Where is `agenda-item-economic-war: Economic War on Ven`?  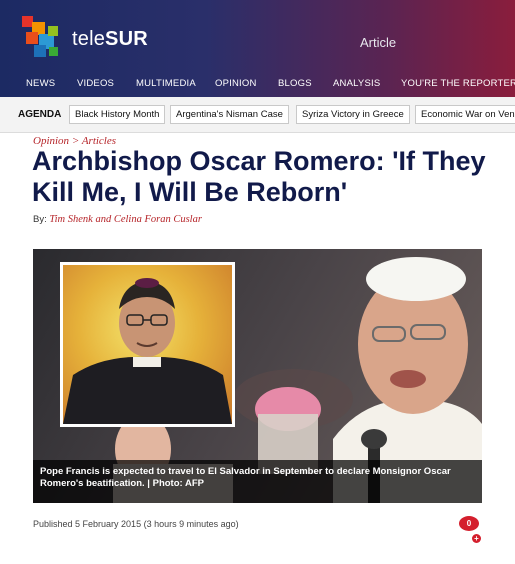
agenda-item-economic-war: Economic War on Ven is located at coordinates (465, 114).